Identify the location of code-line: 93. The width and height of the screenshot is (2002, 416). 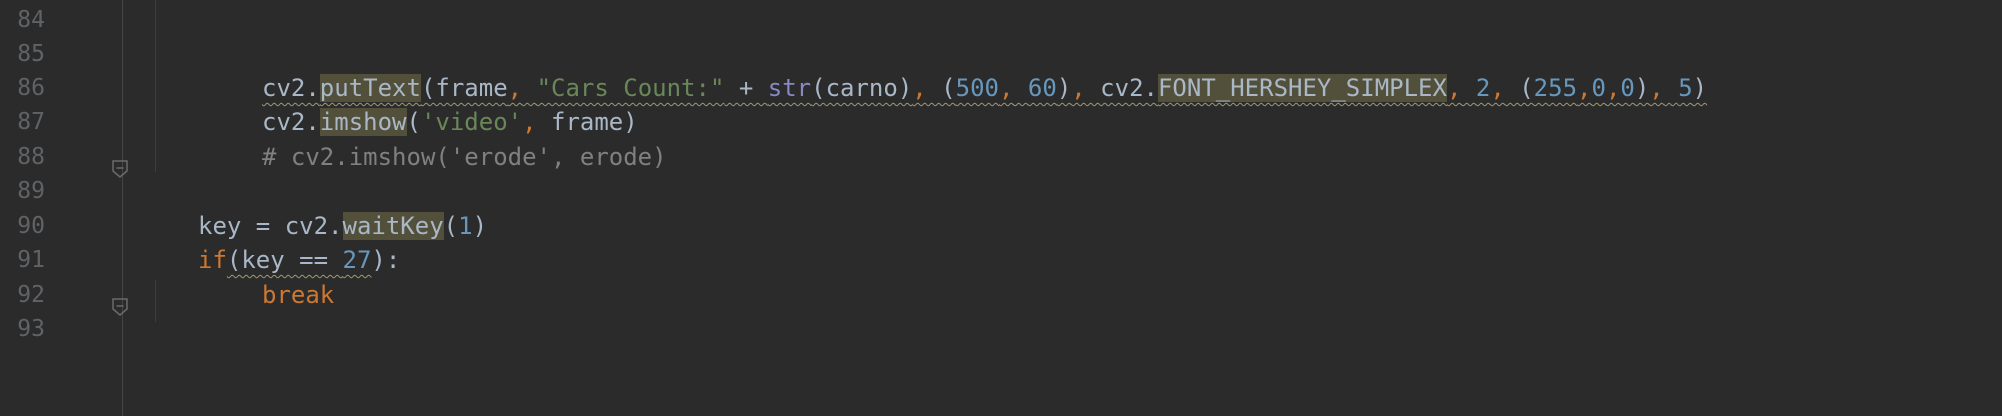
(1001, 329).